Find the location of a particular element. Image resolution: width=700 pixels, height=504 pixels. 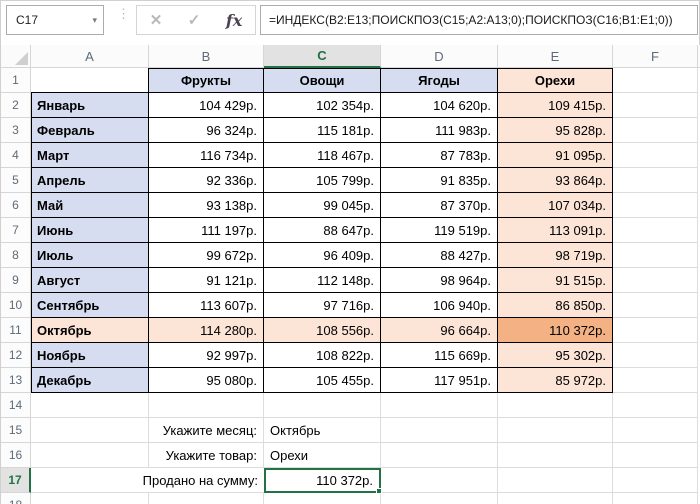

row-header: 4 is located at coordinates (16, 155).